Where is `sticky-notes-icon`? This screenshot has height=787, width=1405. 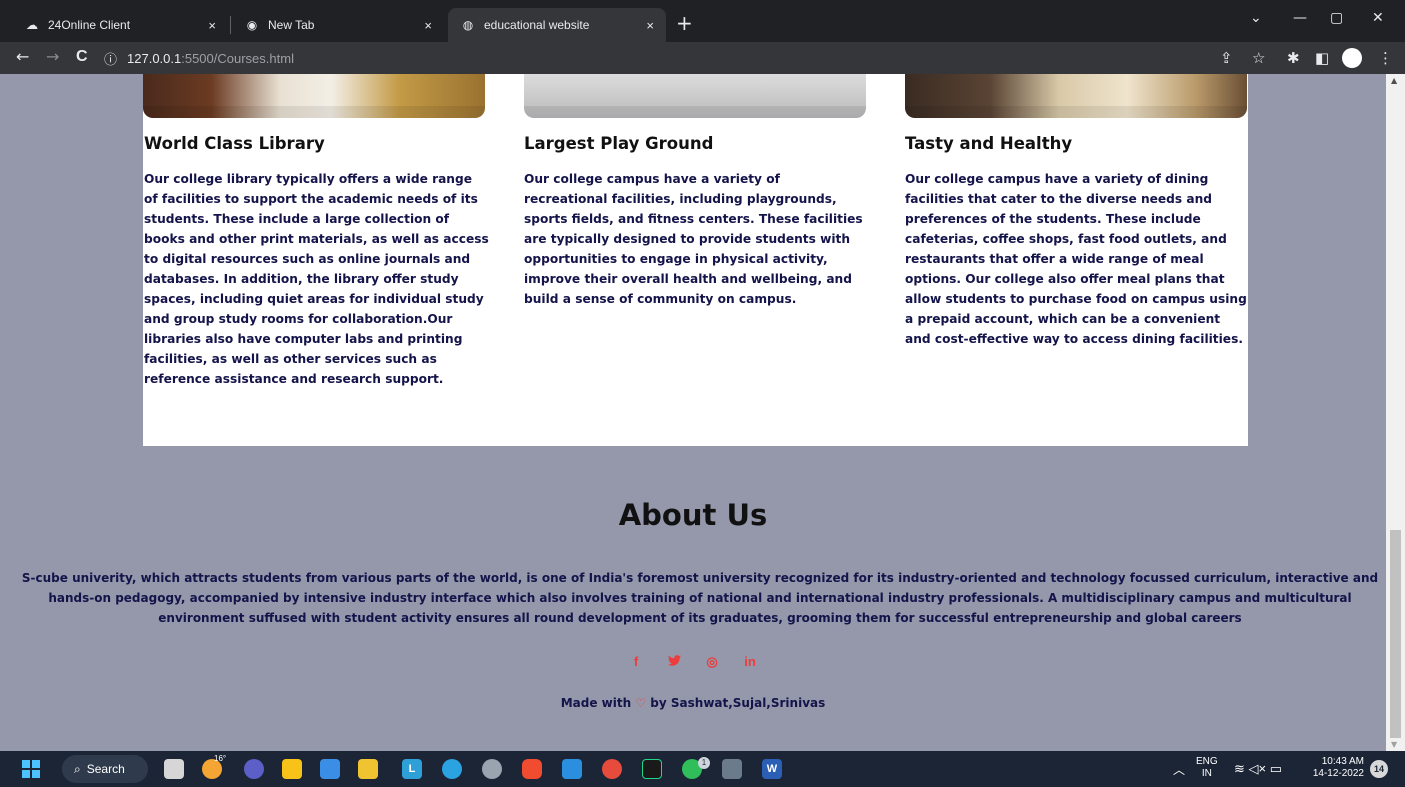 sticky-notes-icon is located at coordinates (292, 769).